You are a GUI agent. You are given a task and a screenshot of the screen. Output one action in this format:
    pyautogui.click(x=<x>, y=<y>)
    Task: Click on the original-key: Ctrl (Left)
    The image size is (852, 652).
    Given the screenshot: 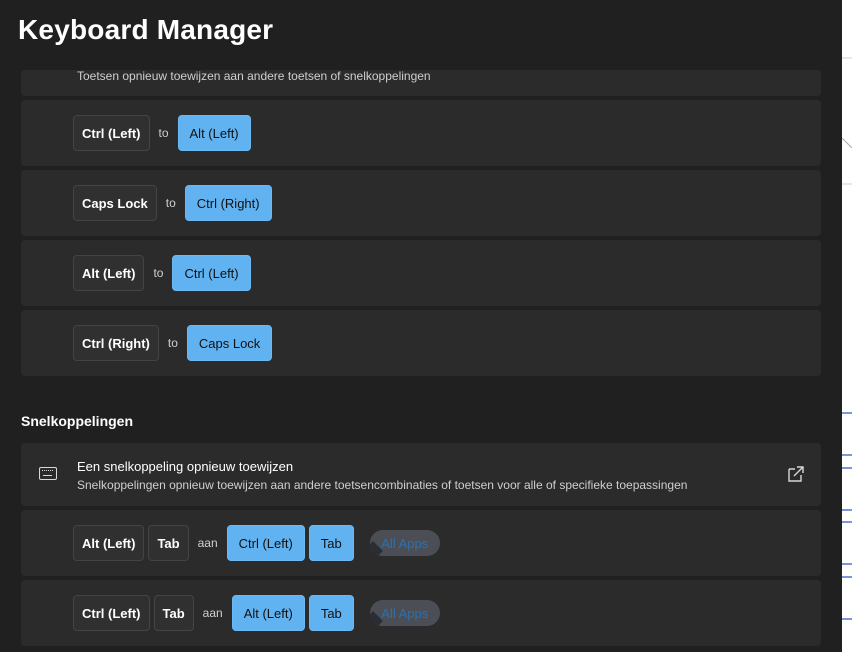 What is the action you would take?
    pyautogui.click(x=111, y=133)
    